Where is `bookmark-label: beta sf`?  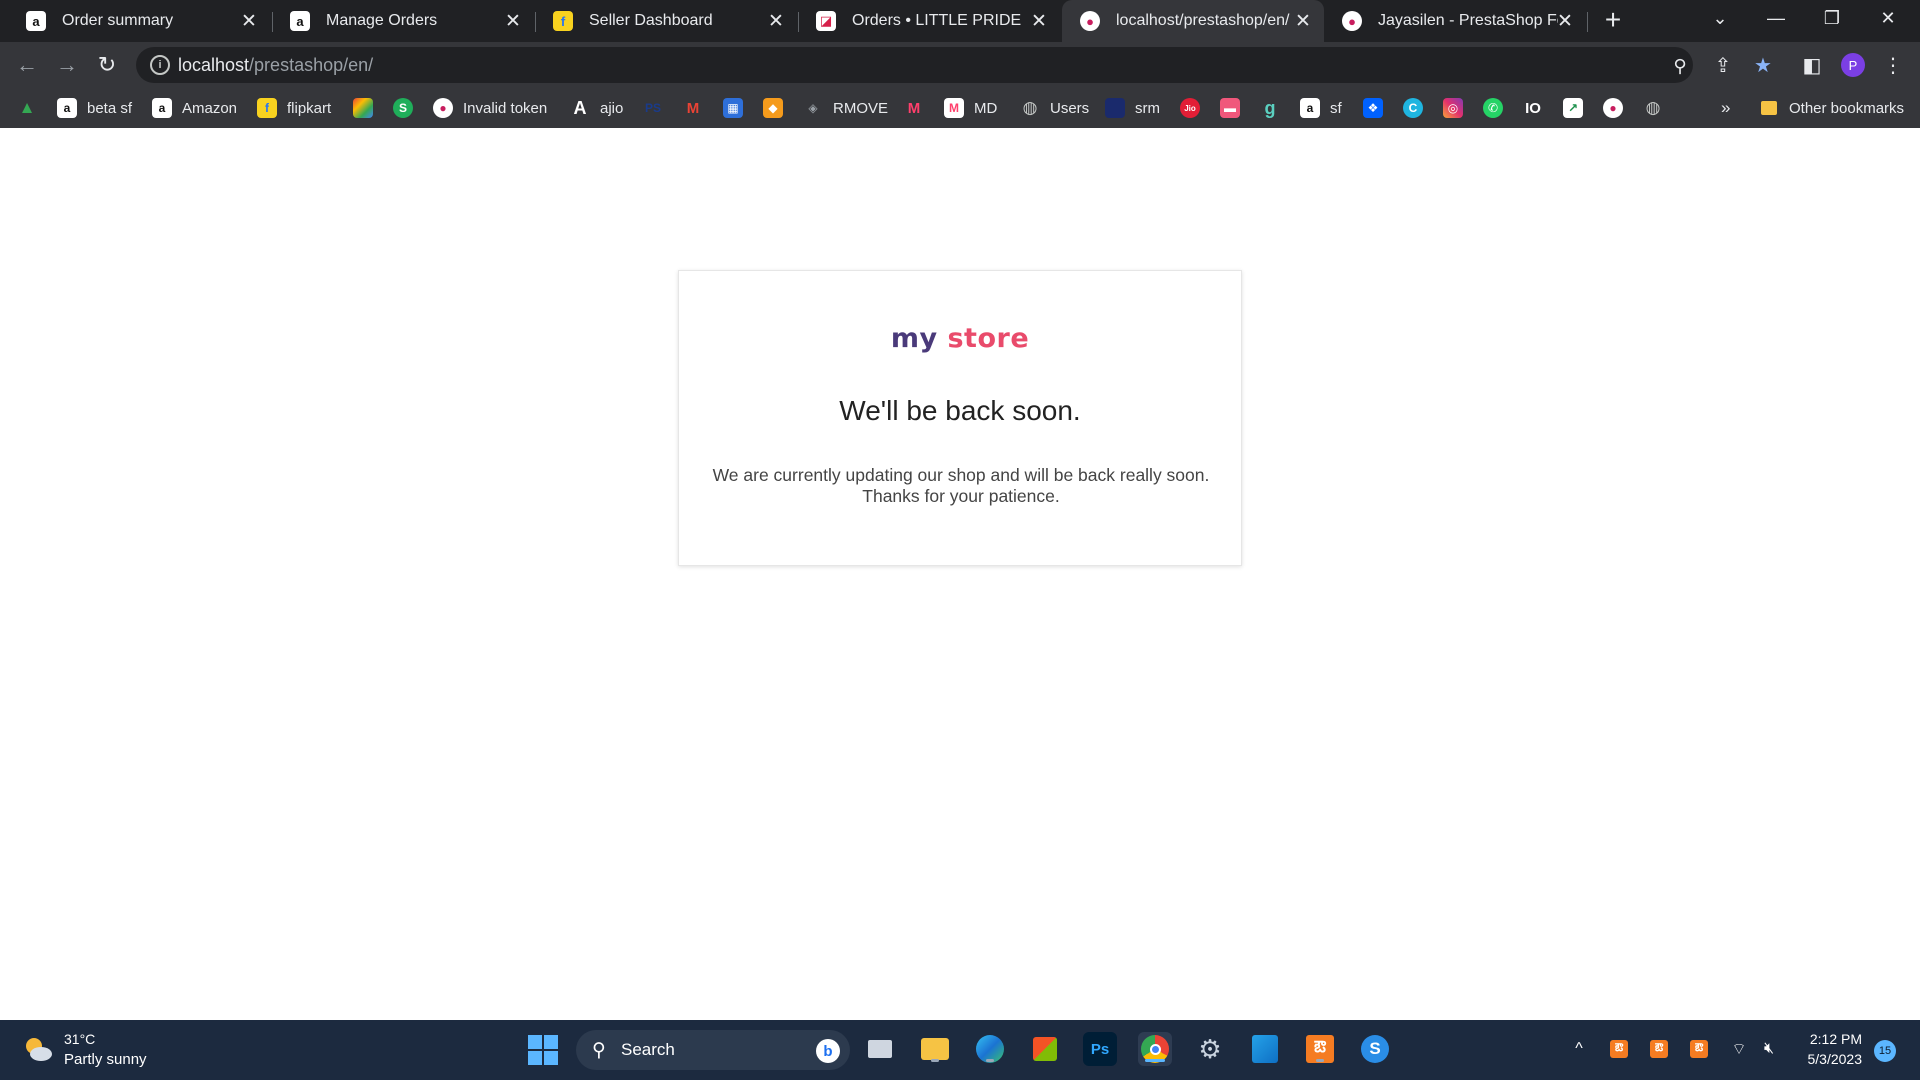 bookmark-label: beta sf is located at coordinates (110, 108).